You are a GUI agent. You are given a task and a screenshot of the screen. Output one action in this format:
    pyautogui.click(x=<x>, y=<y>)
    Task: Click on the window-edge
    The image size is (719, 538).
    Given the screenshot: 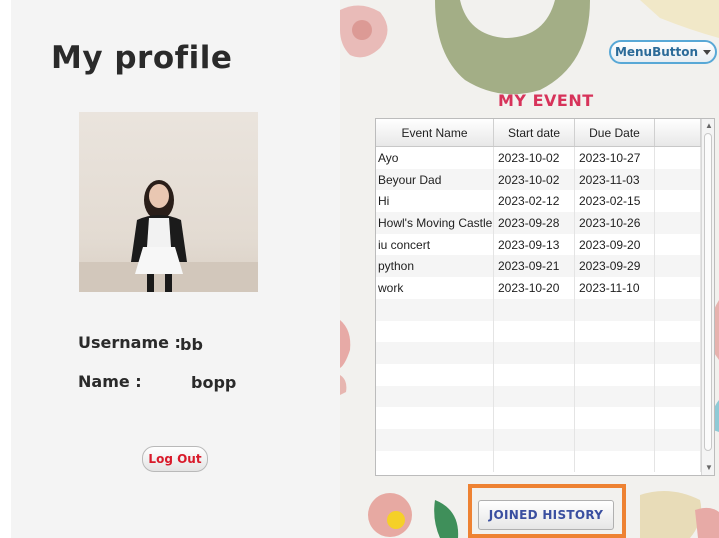 What is the action you would take?
    pyautogui.click(x=5, y=269)
    